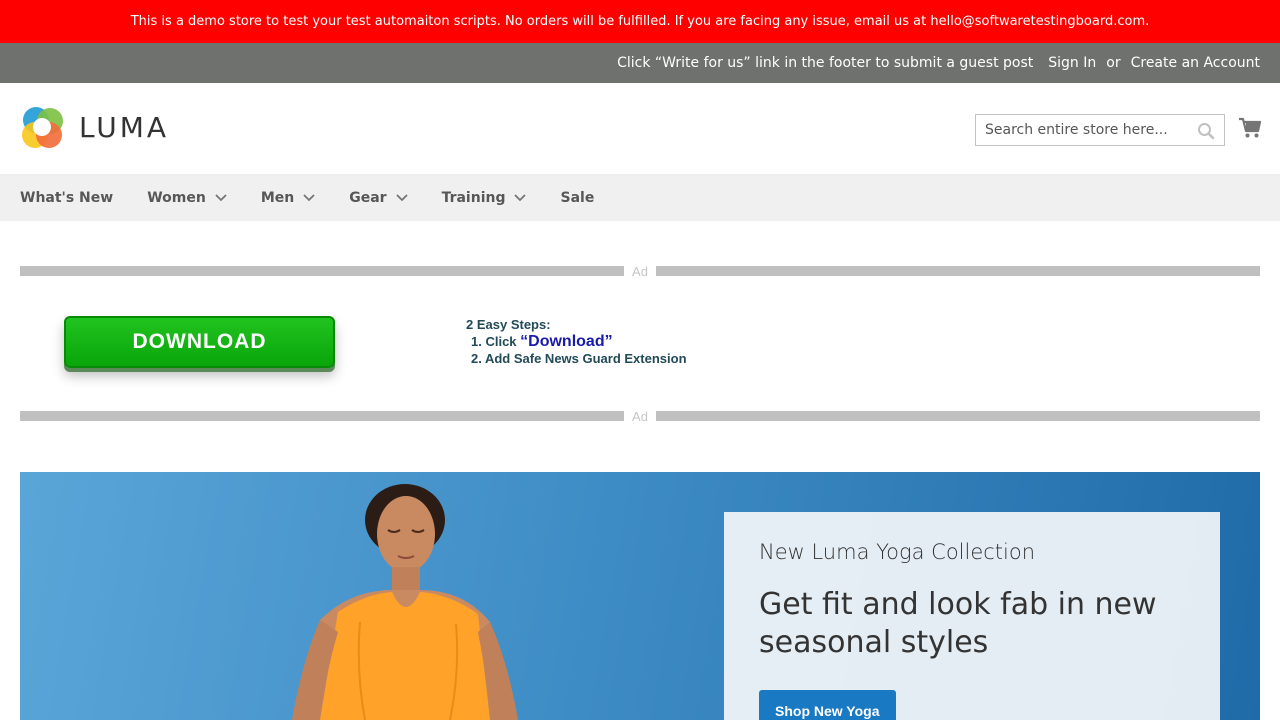 The height and width of the screenshot is (720, 1280). I want to click on ad-download-label: DOWNLOAD, so click(199, 341).